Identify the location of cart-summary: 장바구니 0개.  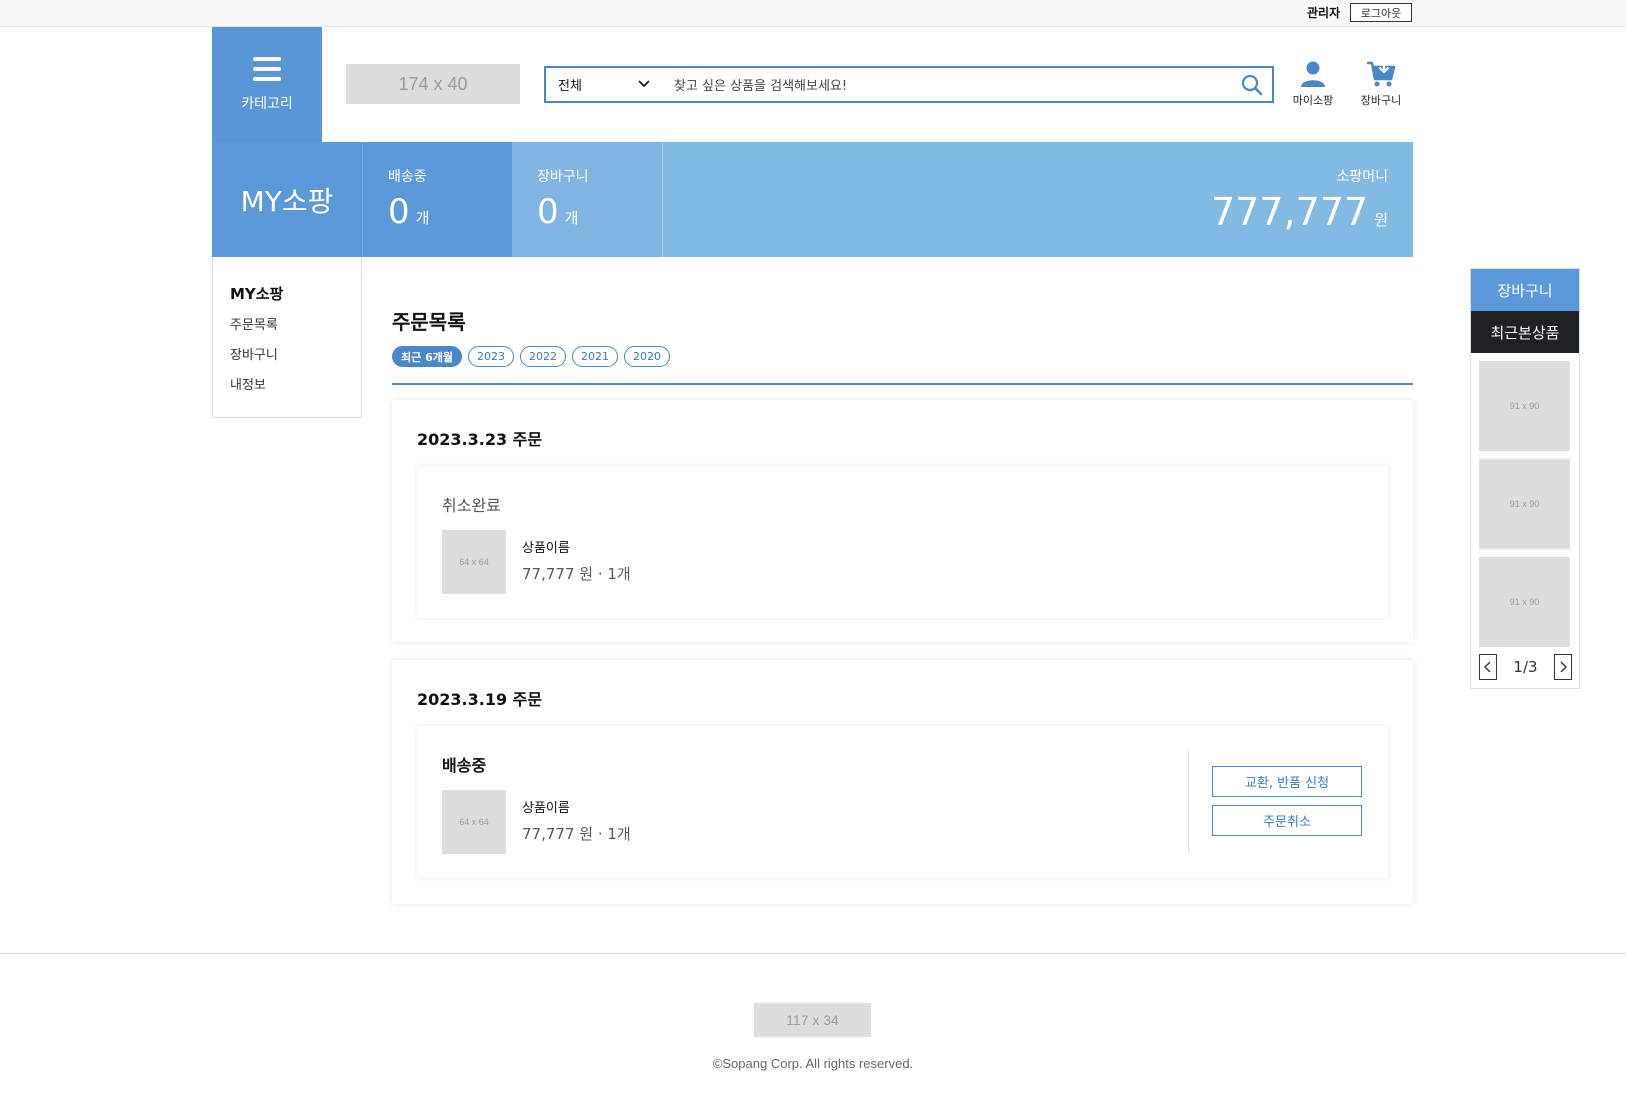
(587, 199).